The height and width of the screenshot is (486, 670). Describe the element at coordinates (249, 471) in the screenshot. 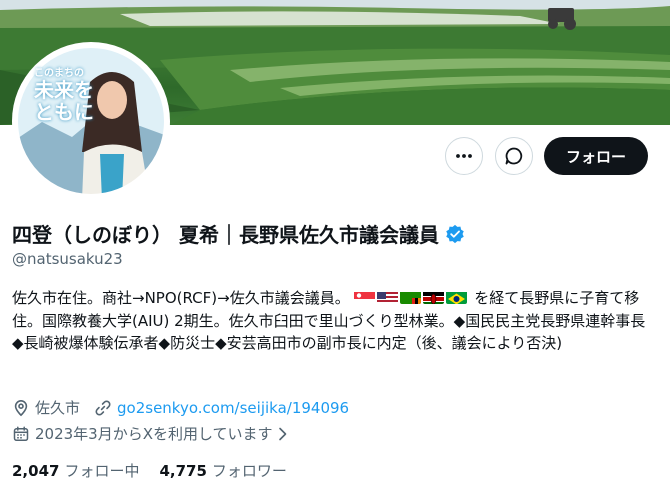

I see `followers-label: フォロワー` at that location.